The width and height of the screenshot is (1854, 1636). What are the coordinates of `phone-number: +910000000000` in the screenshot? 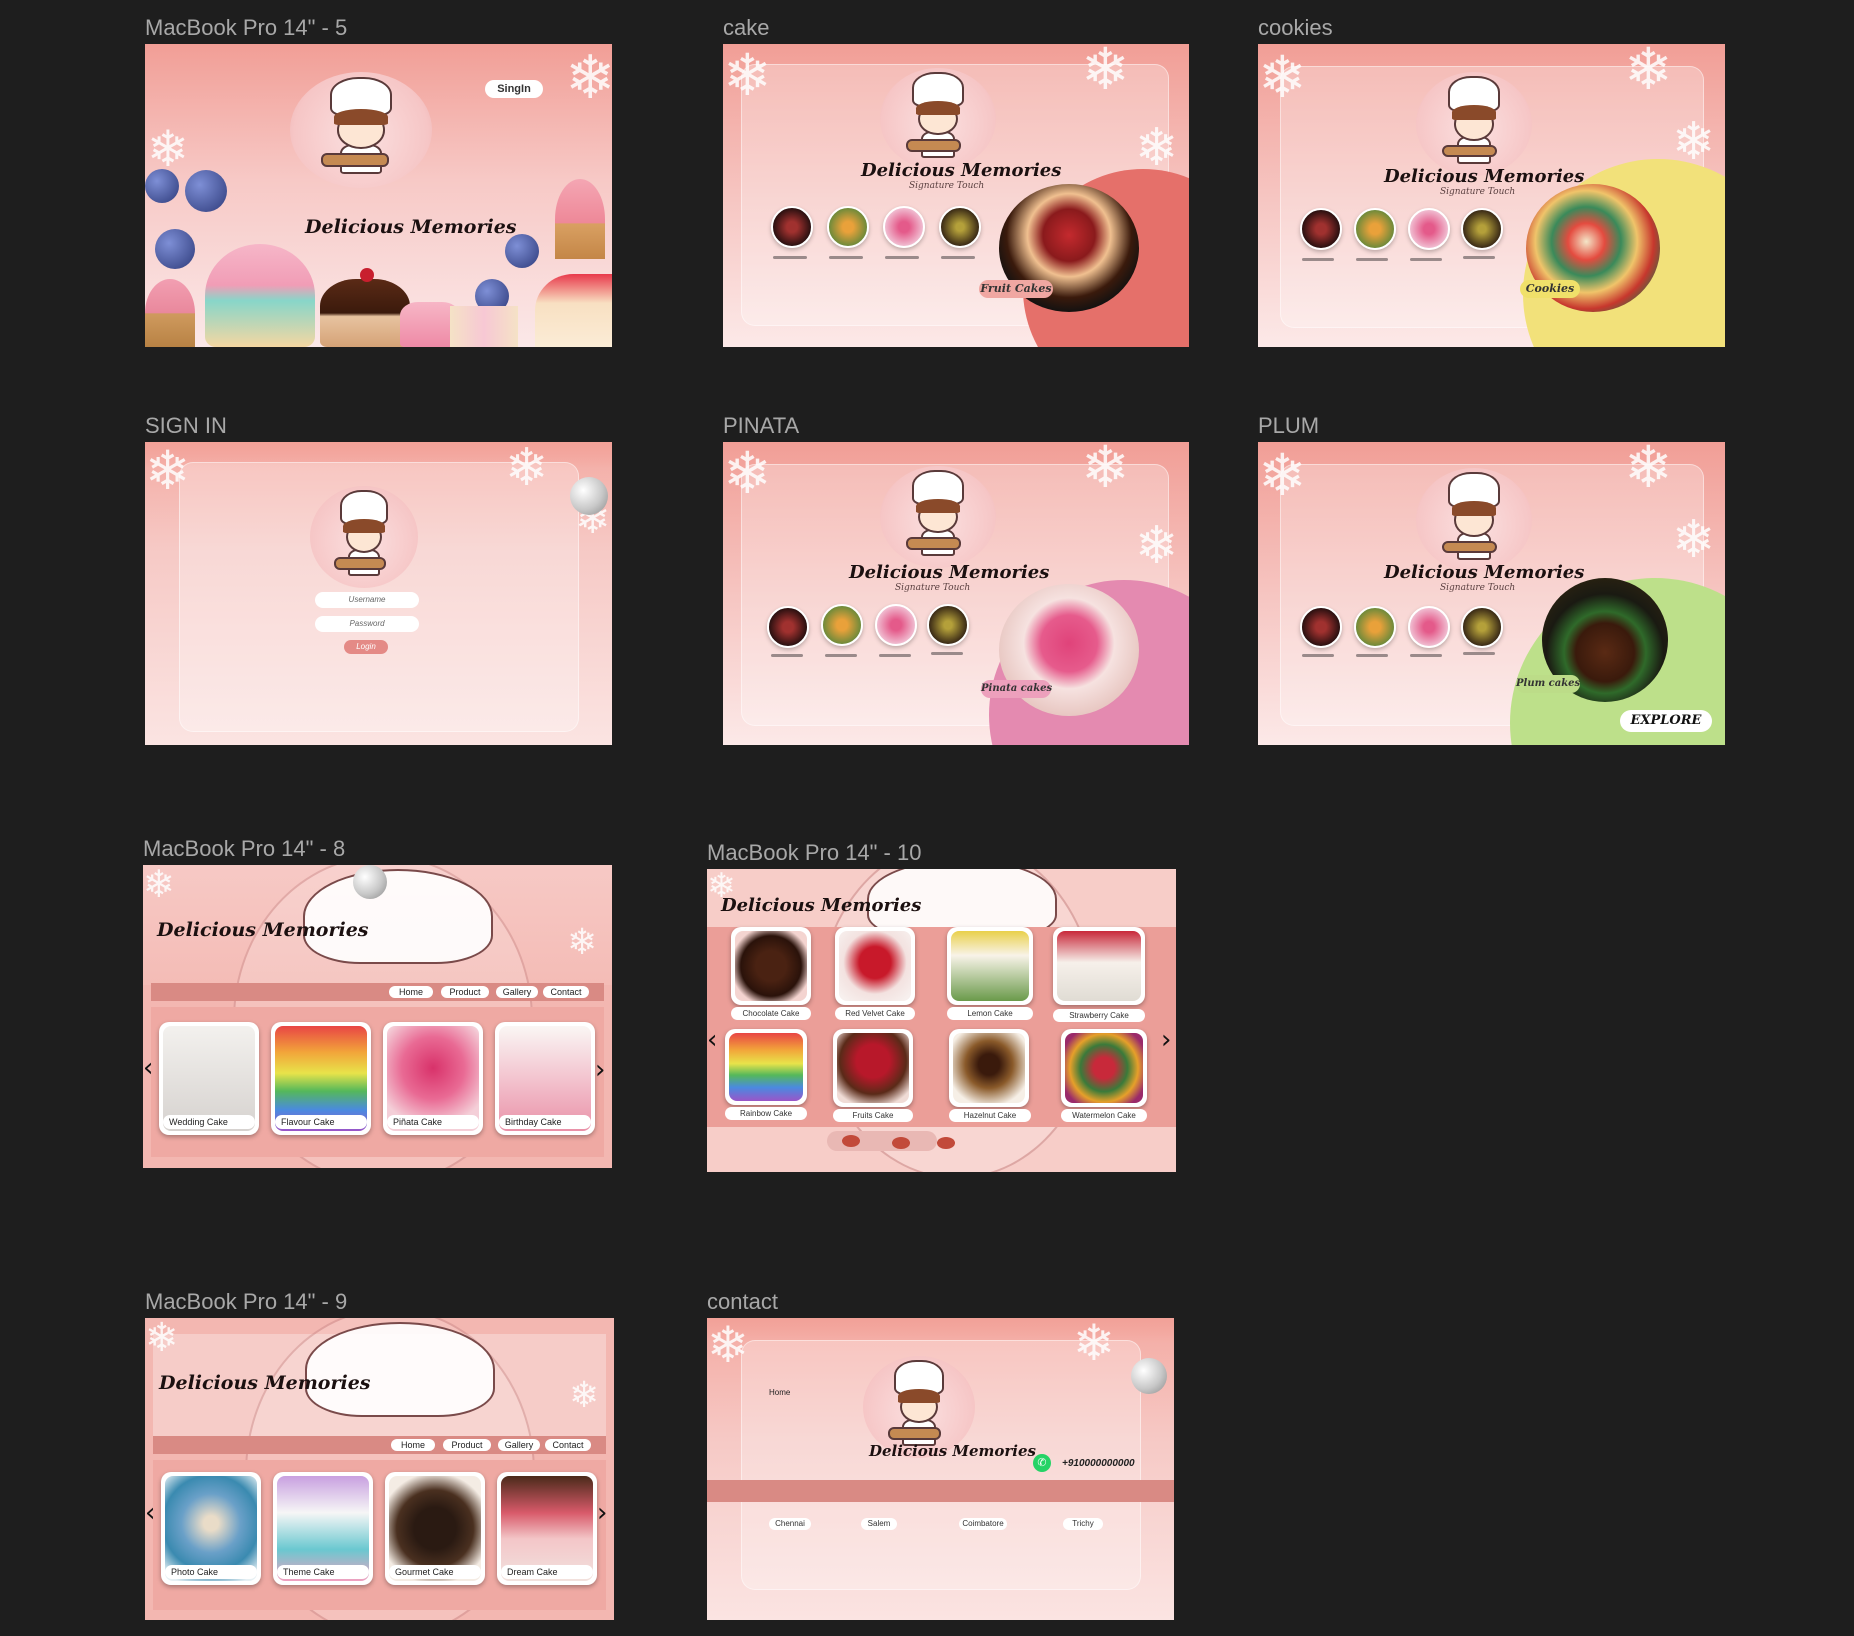 It's located at (1098, 1463).